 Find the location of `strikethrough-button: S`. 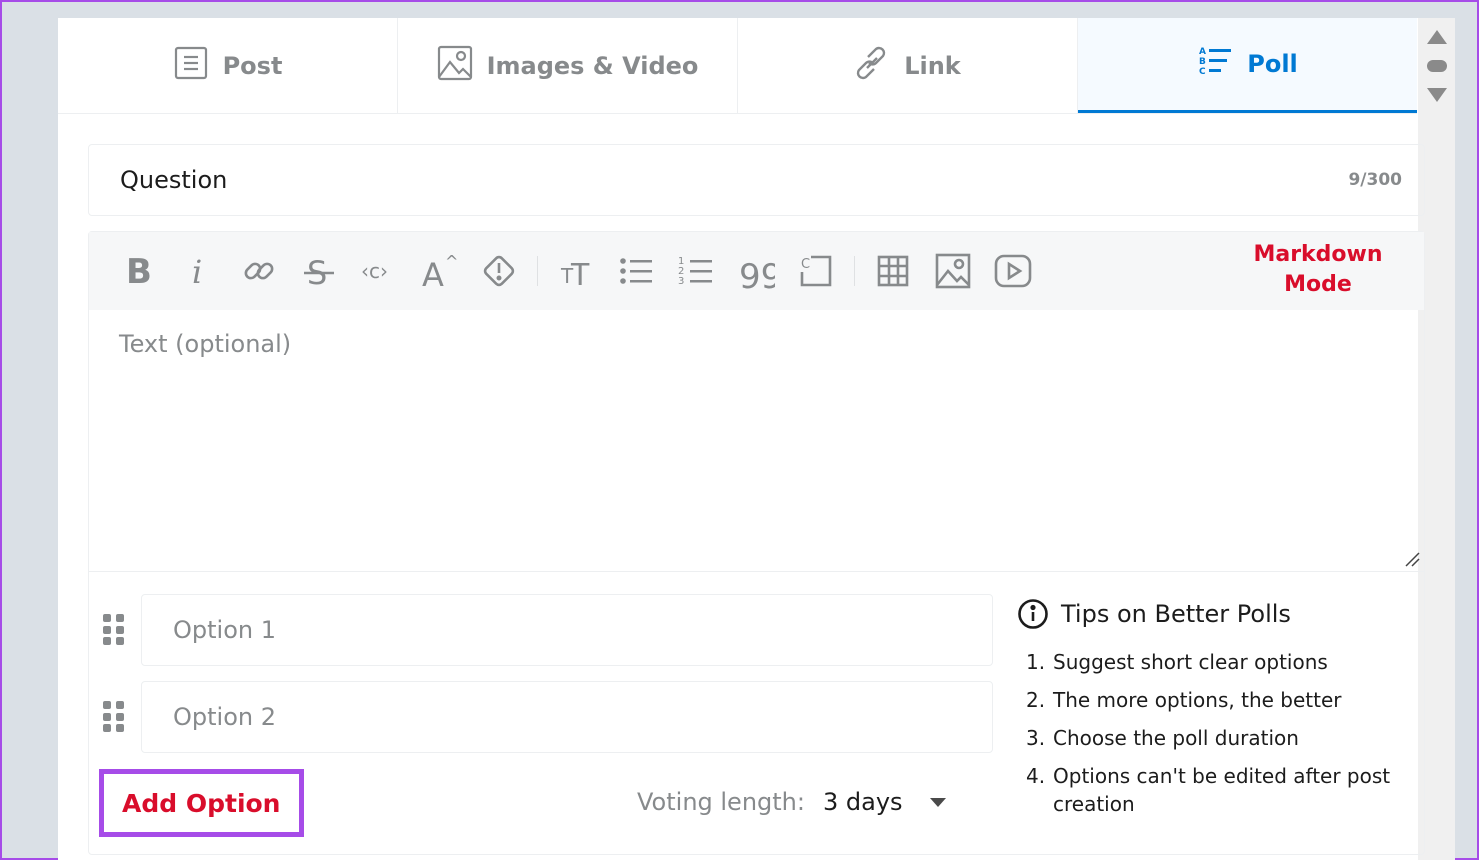

strikethrough-button: S is located at coordinates (319, 271).